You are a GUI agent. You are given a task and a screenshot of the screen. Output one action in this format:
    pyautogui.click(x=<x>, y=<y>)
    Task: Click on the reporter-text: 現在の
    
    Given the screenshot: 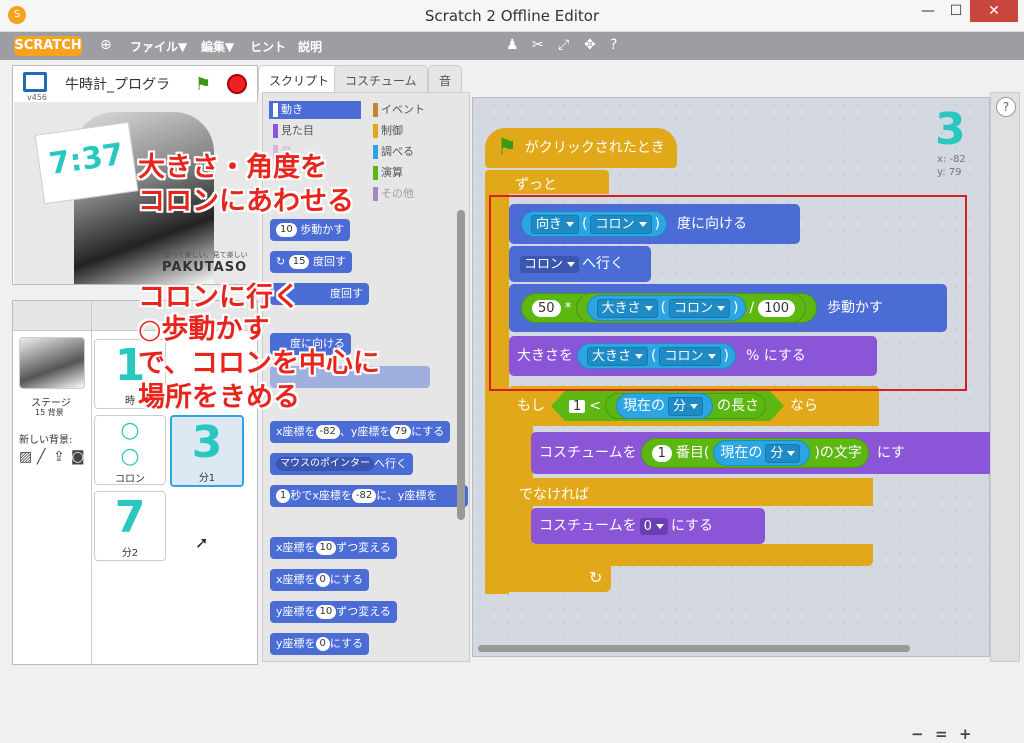 What is the action you would take?
    pyautogui.click(x=644, y=406)
    